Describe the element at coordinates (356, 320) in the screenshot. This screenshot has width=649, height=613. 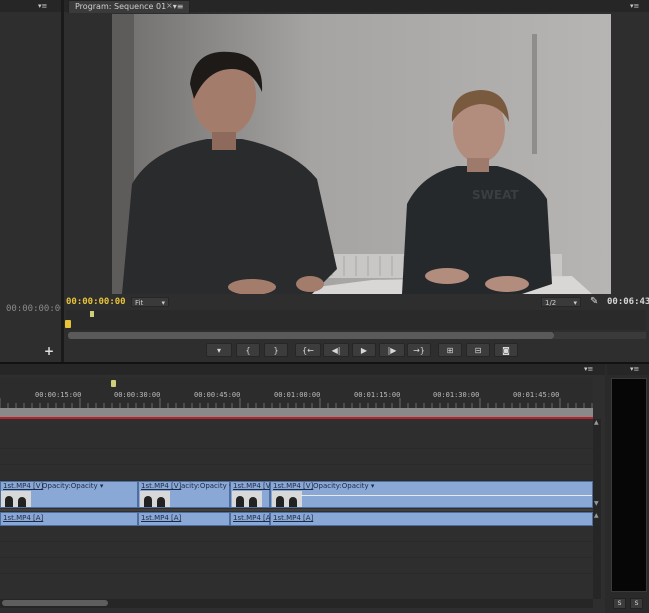
I see `monitor-time-ruler` at that location.